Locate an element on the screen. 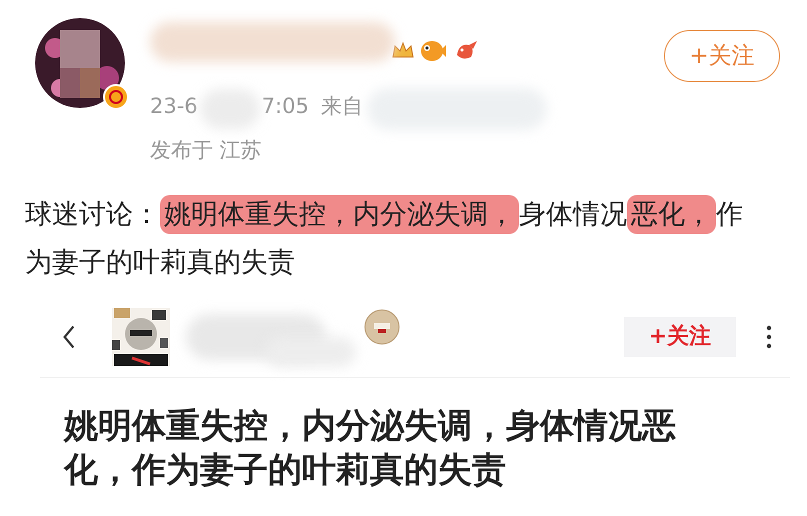 Image resolution: width=807 pixels, height=516 pixels. post-time: 23-6 is located at coordinates (174, 106).